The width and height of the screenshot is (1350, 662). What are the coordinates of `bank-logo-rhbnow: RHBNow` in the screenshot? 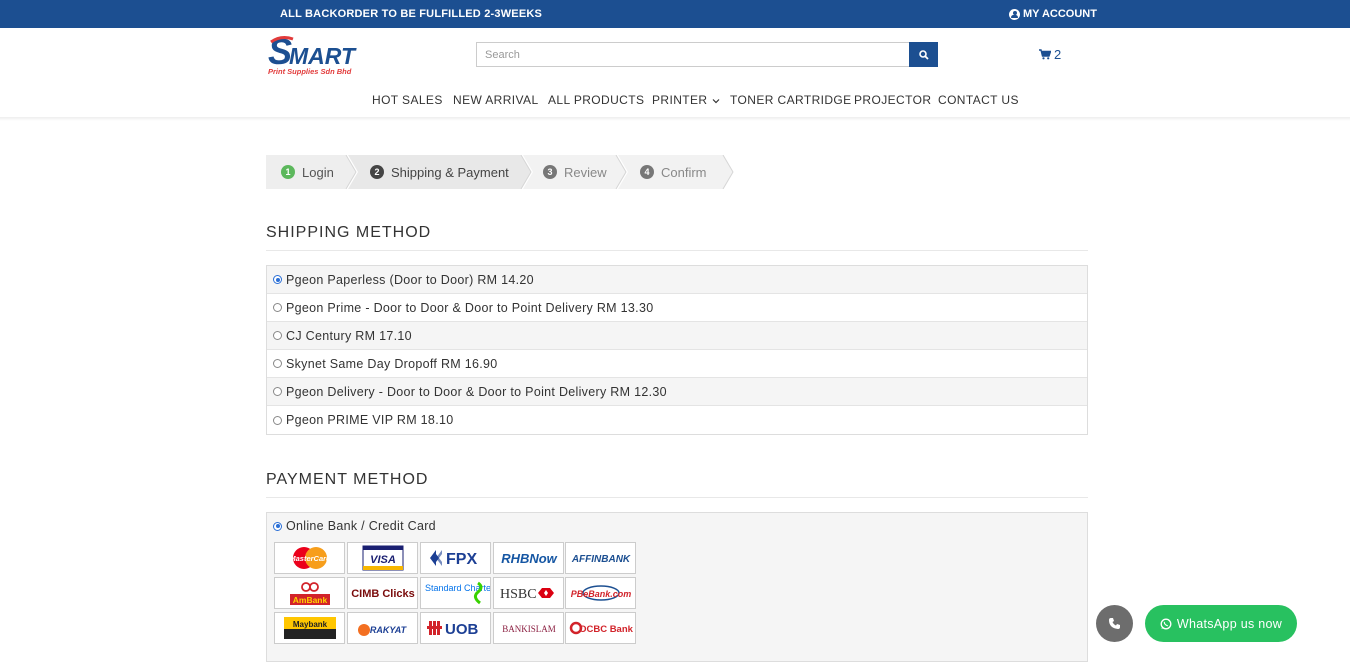 It's located at (528, 558).